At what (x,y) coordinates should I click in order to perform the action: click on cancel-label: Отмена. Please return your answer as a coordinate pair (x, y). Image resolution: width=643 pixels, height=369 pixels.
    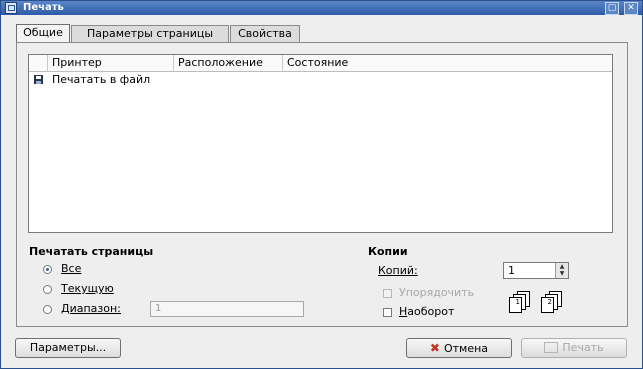
    Looking at the image, I should click on (466, 348).